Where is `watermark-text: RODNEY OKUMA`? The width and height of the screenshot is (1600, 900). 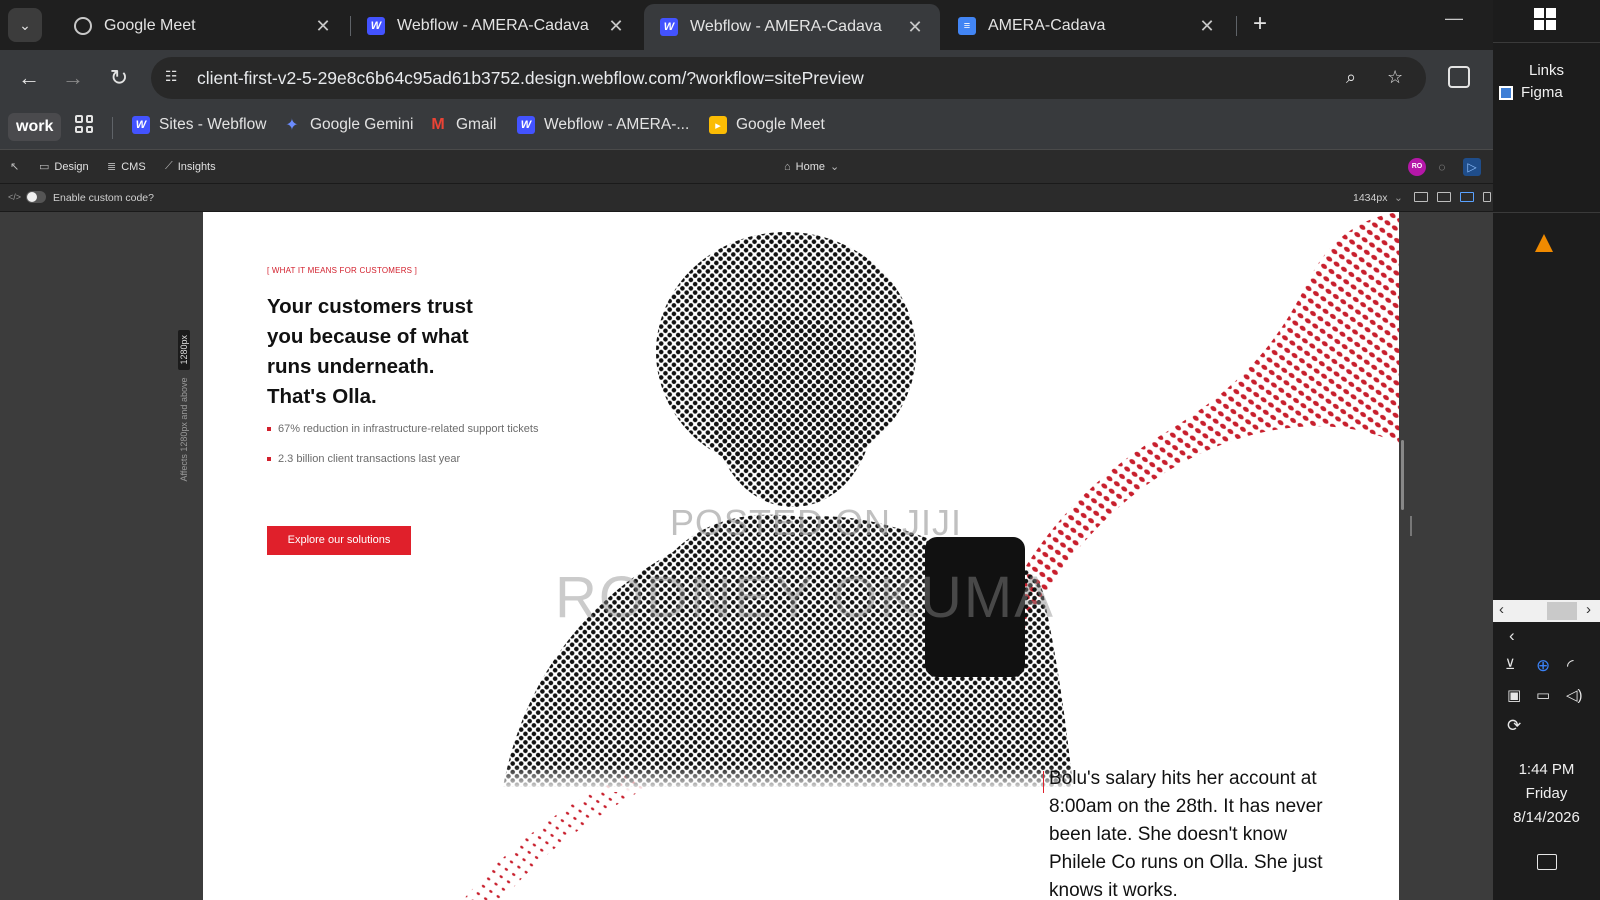 watermark-text: RODNEY OKUMA is located at coordinates (805, 597).